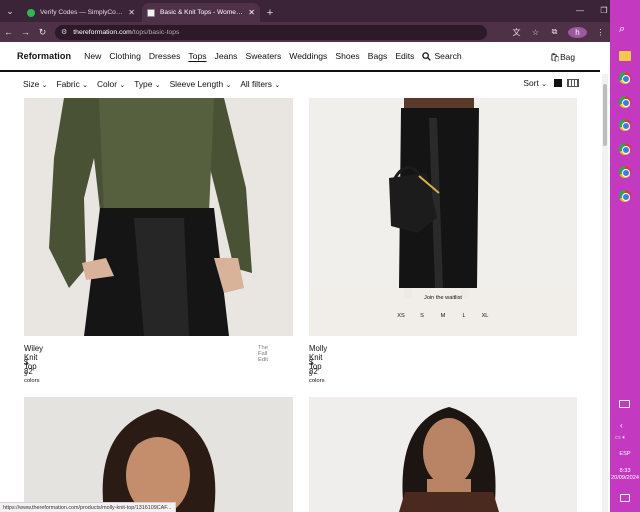 The image size is (640, 512). I want to click on bag-icon: 🛍︎, so click(555, 57).